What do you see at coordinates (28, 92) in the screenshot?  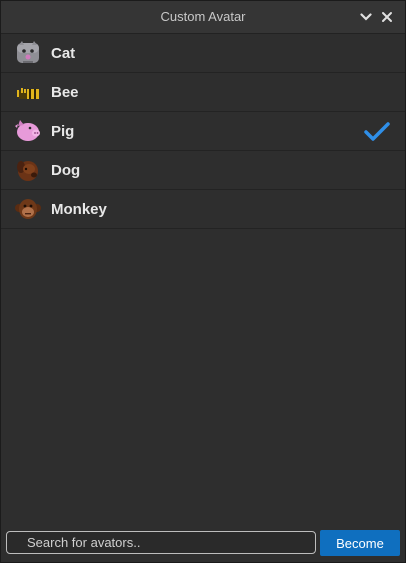 I see `bee-avatar-icon` at bounding box center [28, 92].